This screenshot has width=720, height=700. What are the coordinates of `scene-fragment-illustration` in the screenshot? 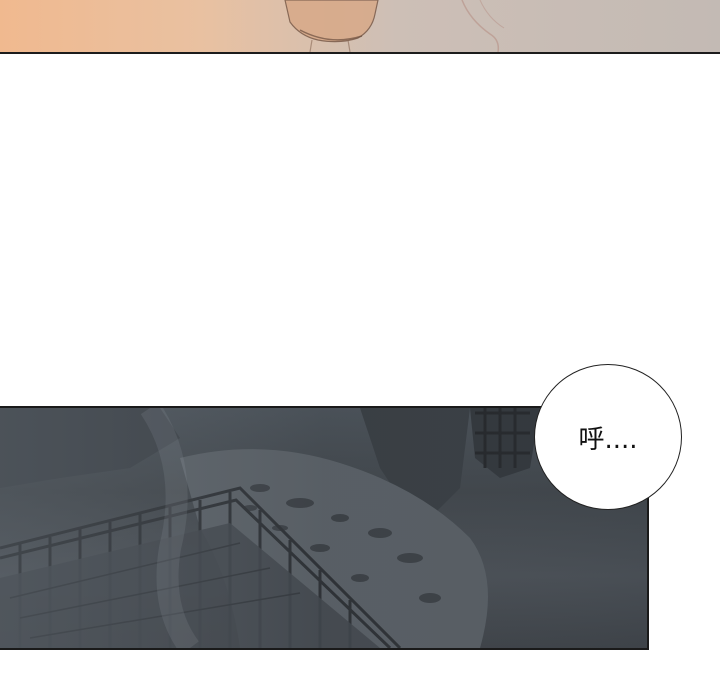 It's located at (394, 26).